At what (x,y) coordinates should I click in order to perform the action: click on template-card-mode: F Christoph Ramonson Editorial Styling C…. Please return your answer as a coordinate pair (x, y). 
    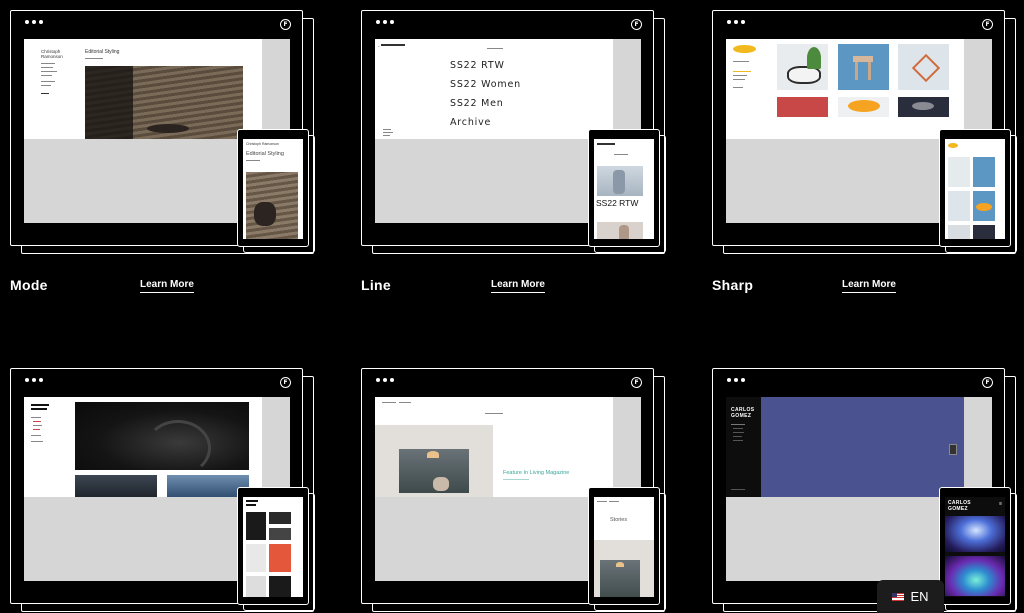
    Looking at the image, I should click on (162, 132).